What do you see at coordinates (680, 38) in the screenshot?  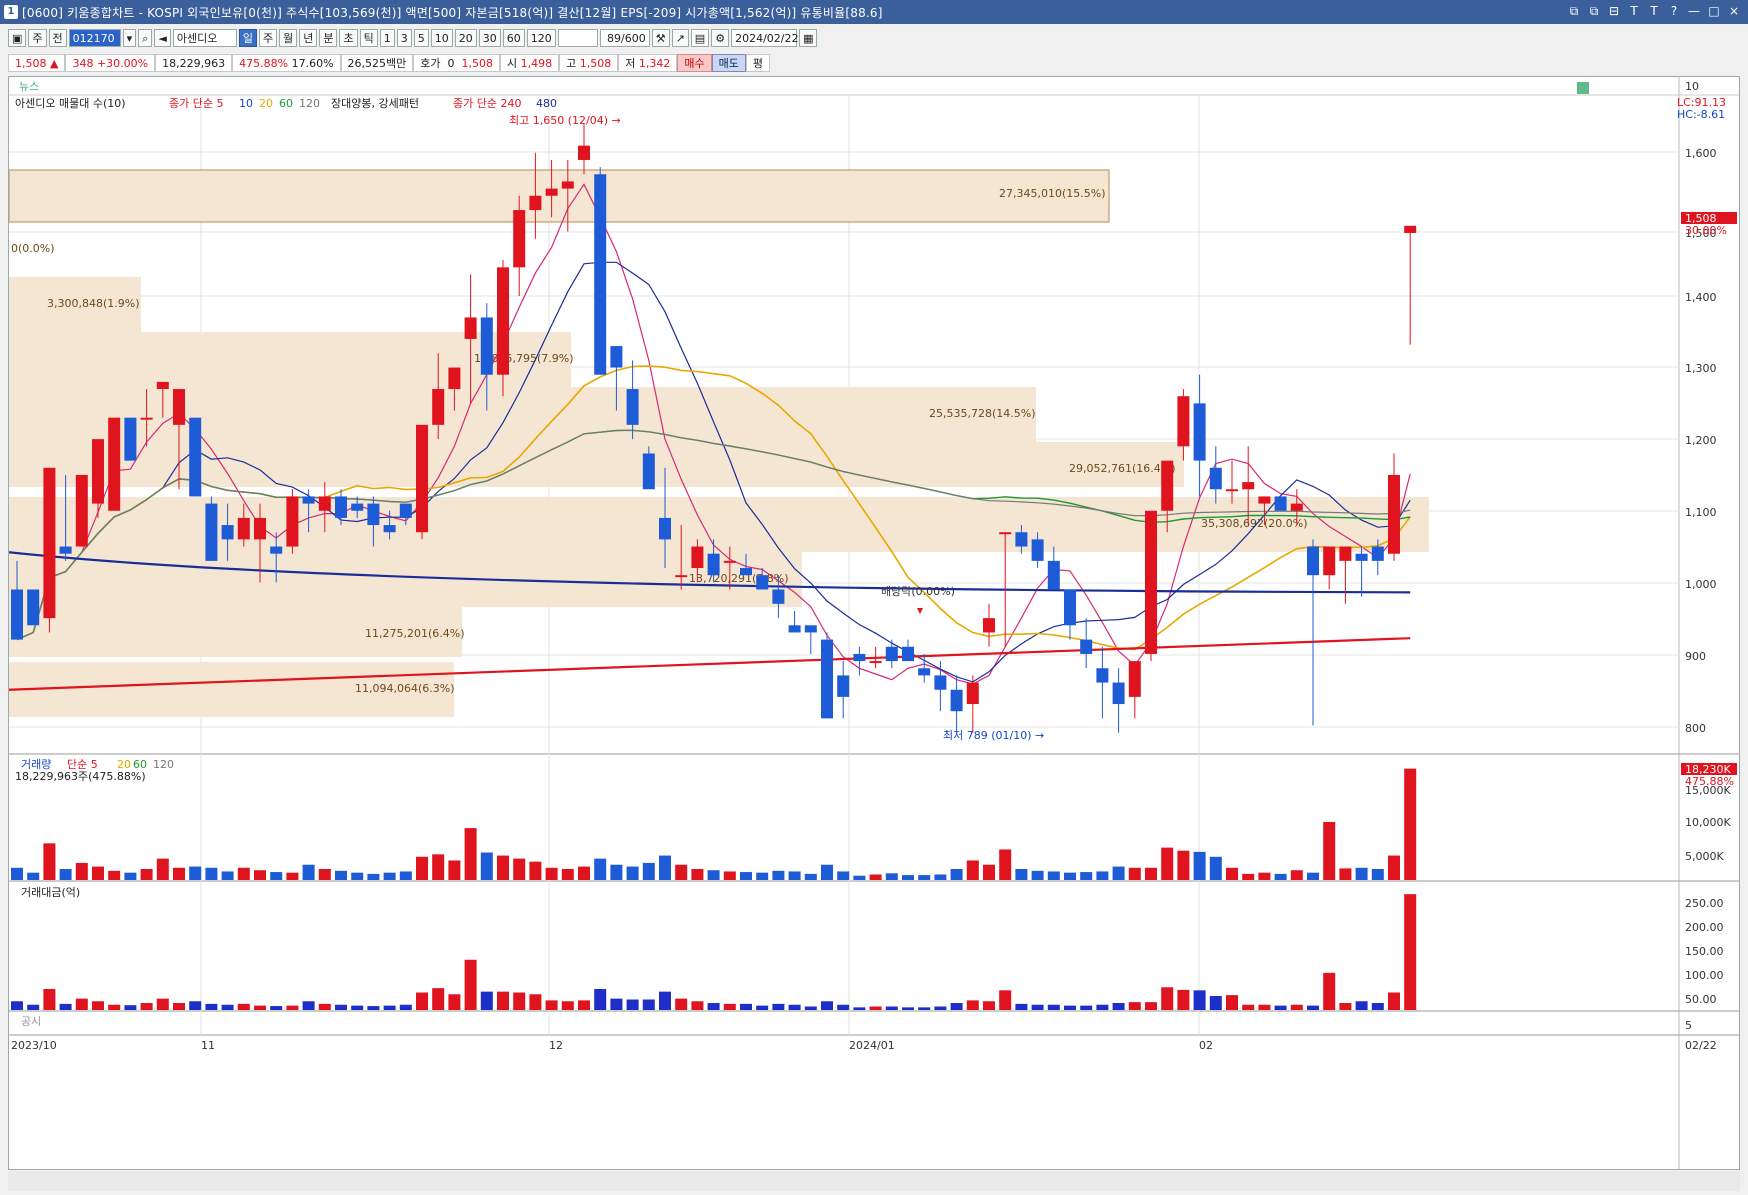 I see `draw-icon: ↗` at bounding box center [680, 38].